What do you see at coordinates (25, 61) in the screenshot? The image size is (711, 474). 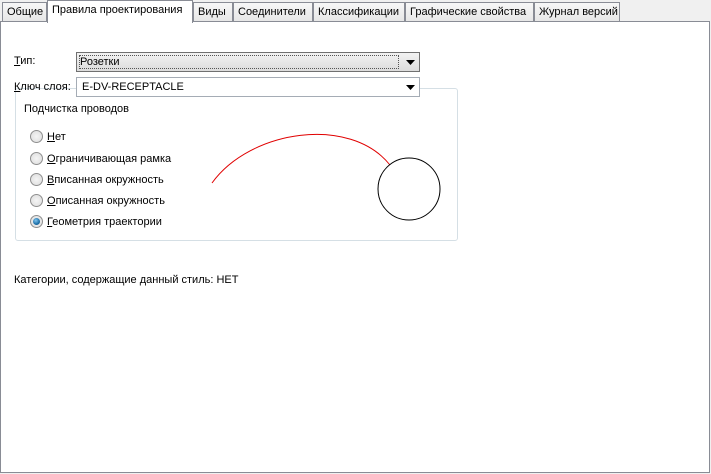 I see `type-label: Тип:` at bounding box center [25, 61].